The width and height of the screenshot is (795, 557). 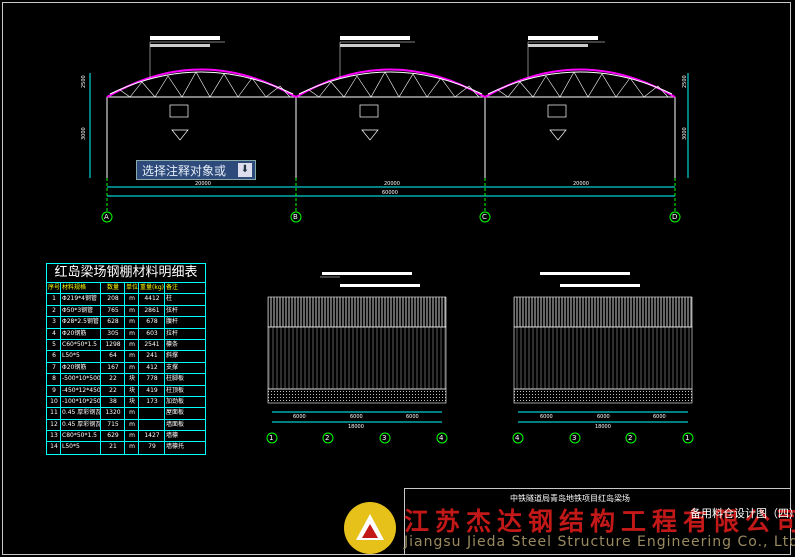 What do you see at coordinates (126, 311) in the screenshot?
I see `table-row: 2 Φ50*3钢管 765 m 2861 弦杆` at bounding box center [126, 311].